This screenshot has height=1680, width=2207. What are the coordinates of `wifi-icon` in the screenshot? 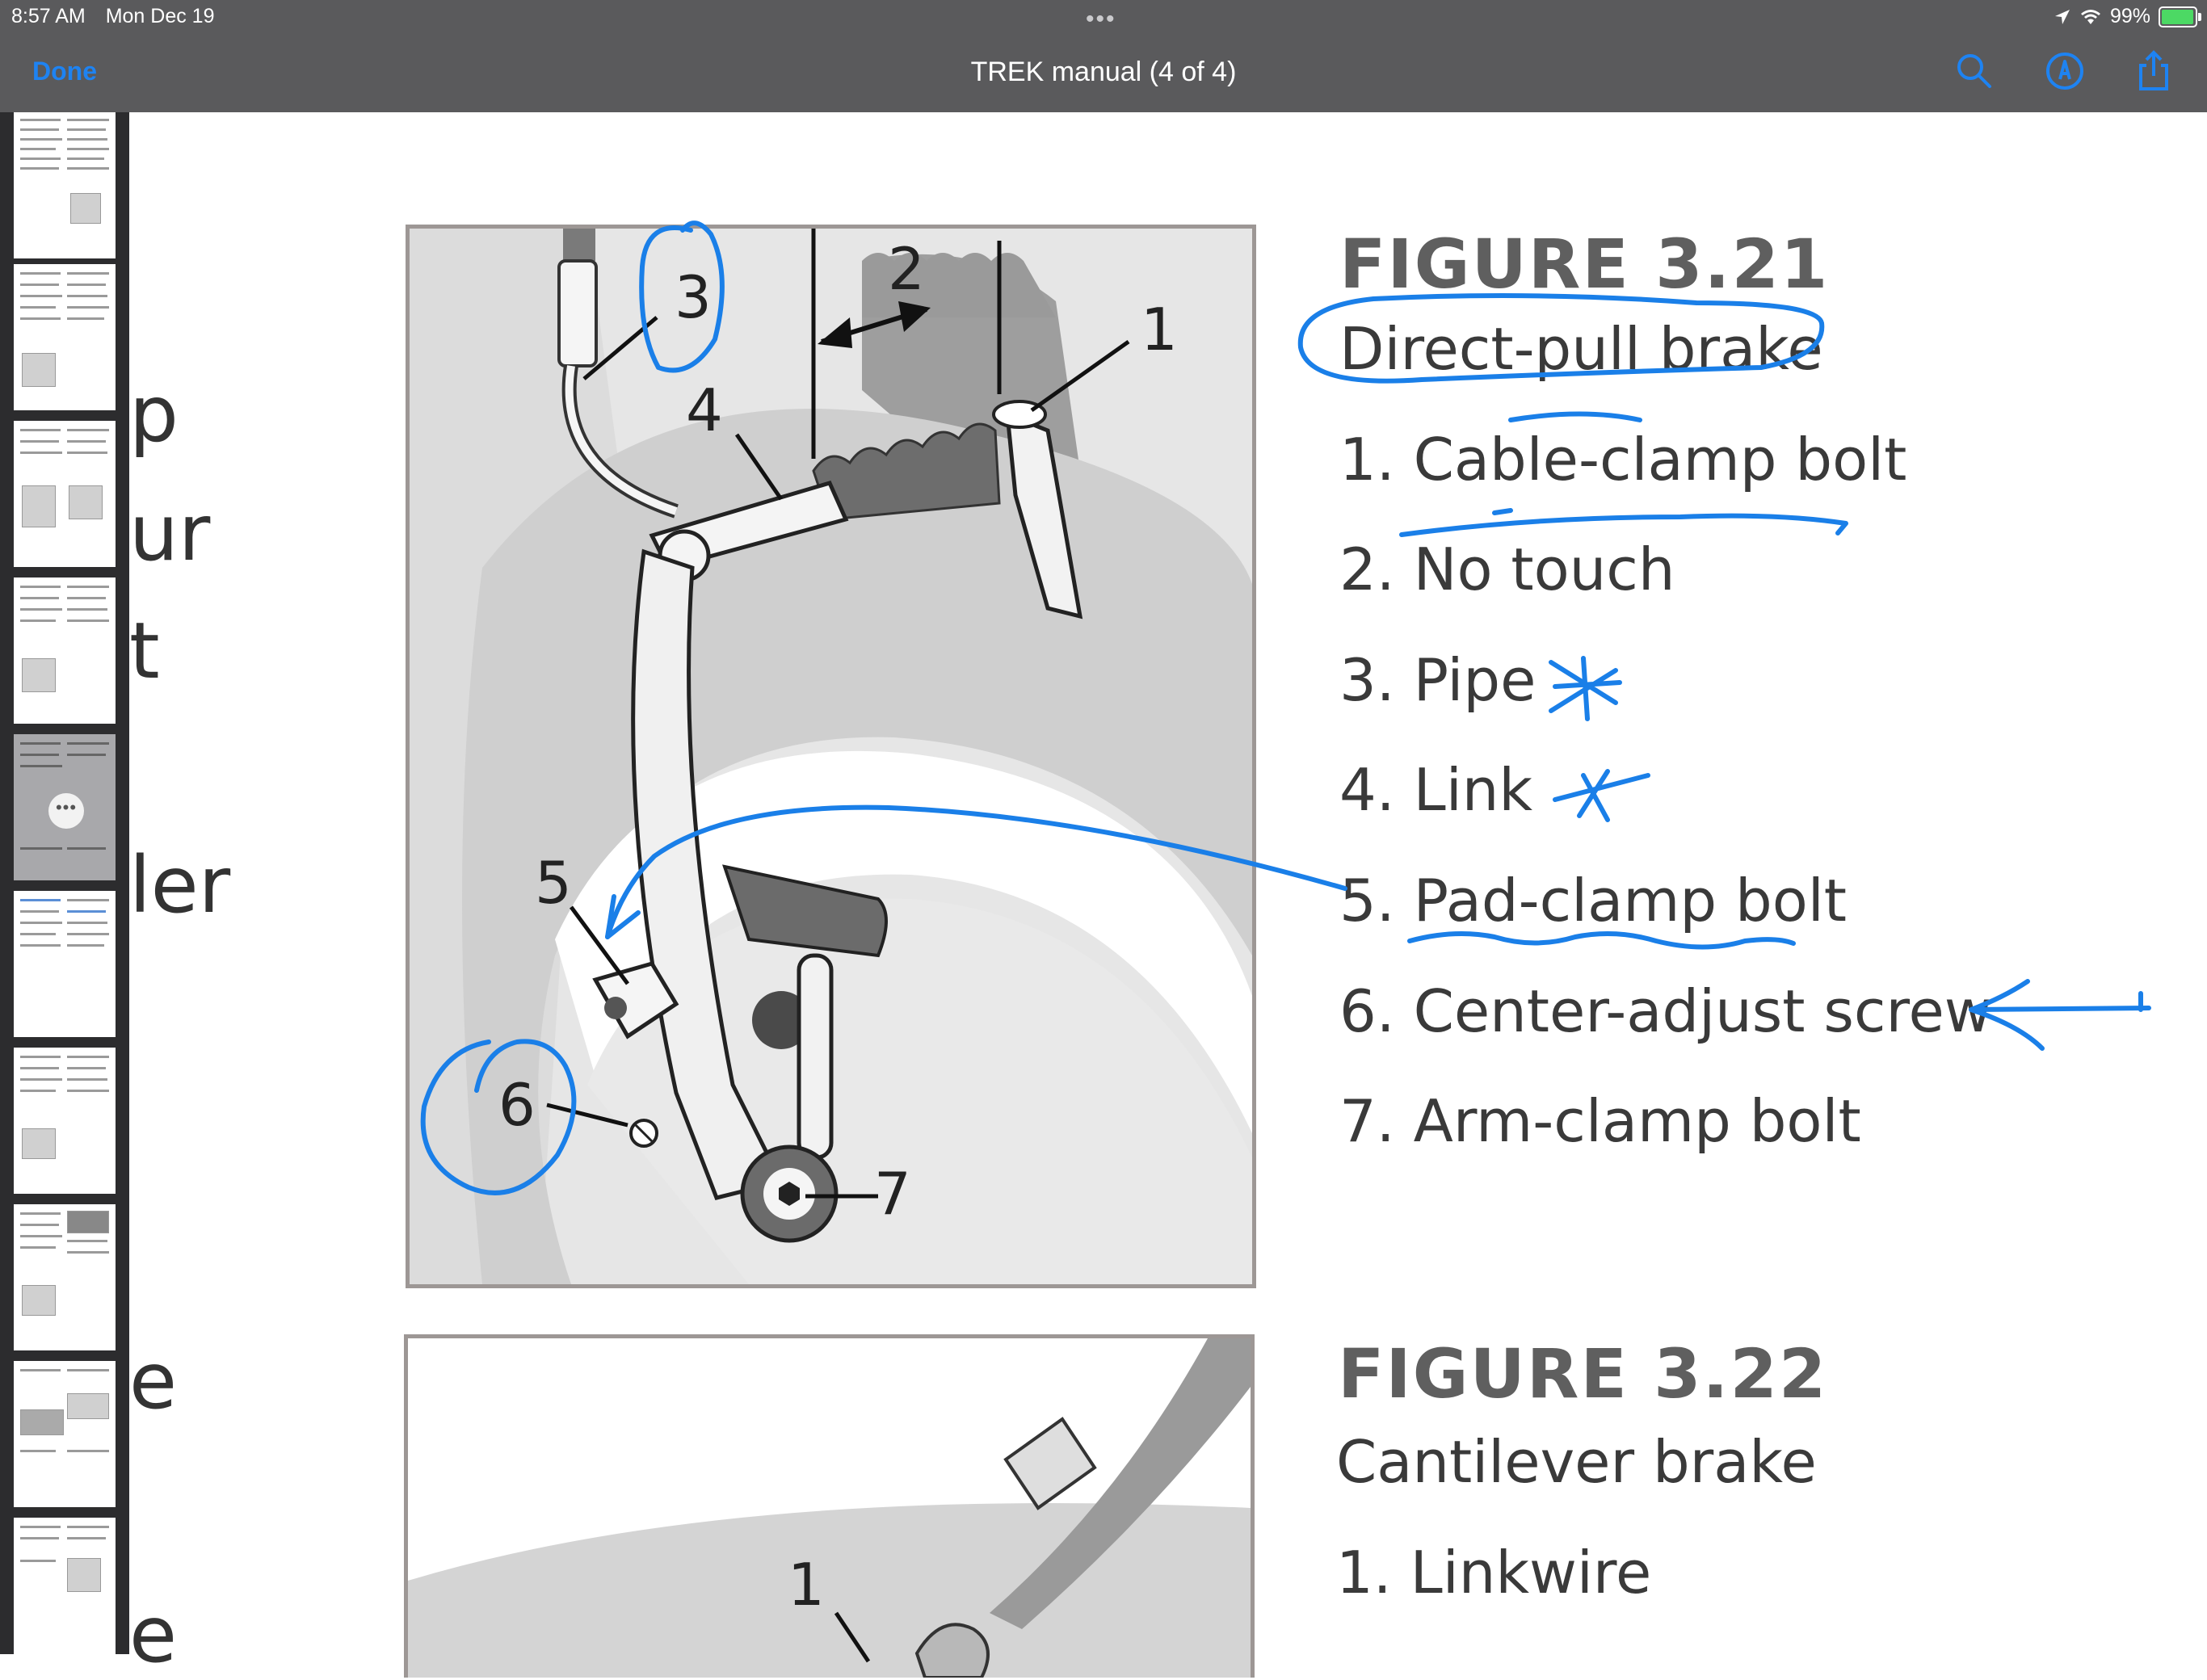 It's located at (2090, 17).